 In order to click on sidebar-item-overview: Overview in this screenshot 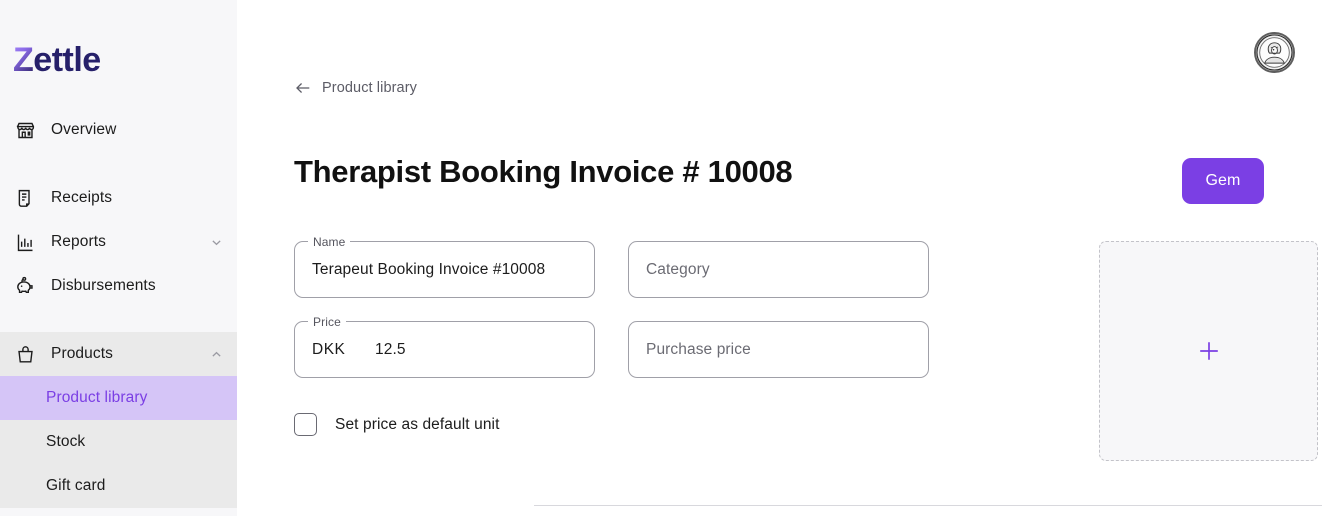, I will do `click(118, 130)`.